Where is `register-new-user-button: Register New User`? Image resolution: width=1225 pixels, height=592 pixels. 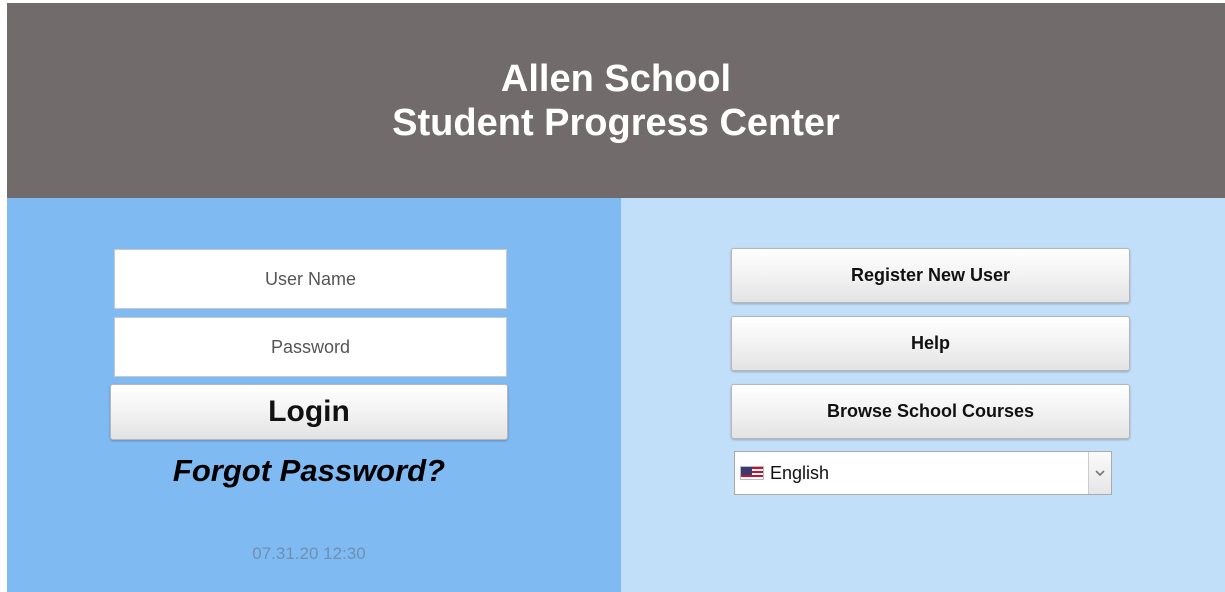
register-new-user-button: Register New User is located at coordinates (930, 275).